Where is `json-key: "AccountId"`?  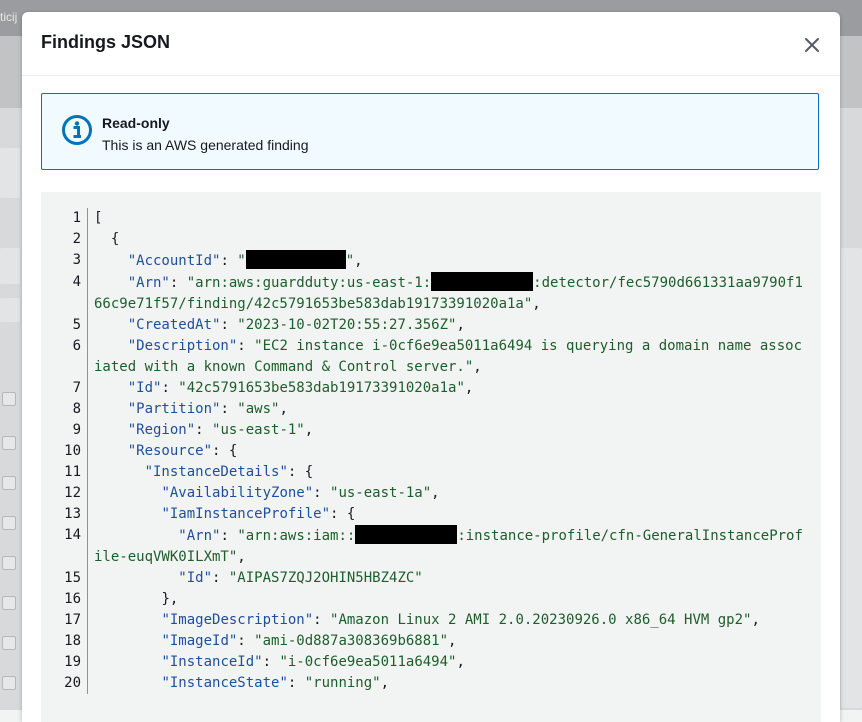 json-key: "AccountId" is located at coordinates (174, 261).